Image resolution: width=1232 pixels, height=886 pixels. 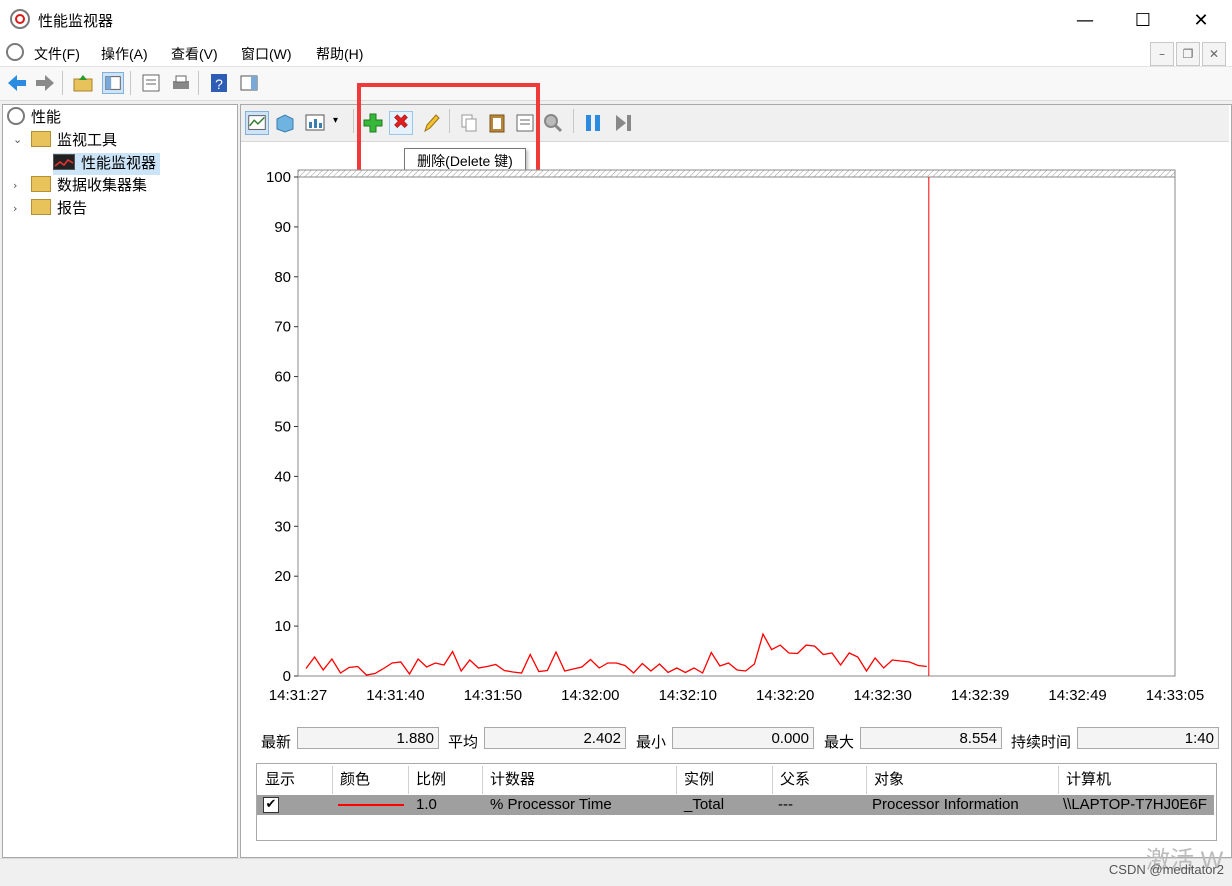 I want to click on y-tick-label: 60, so click(x=282, y=377).